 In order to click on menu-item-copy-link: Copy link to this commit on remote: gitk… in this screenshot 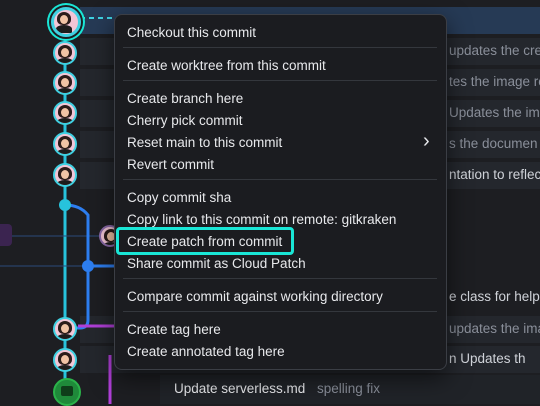, I will do `click(261, 219)`.